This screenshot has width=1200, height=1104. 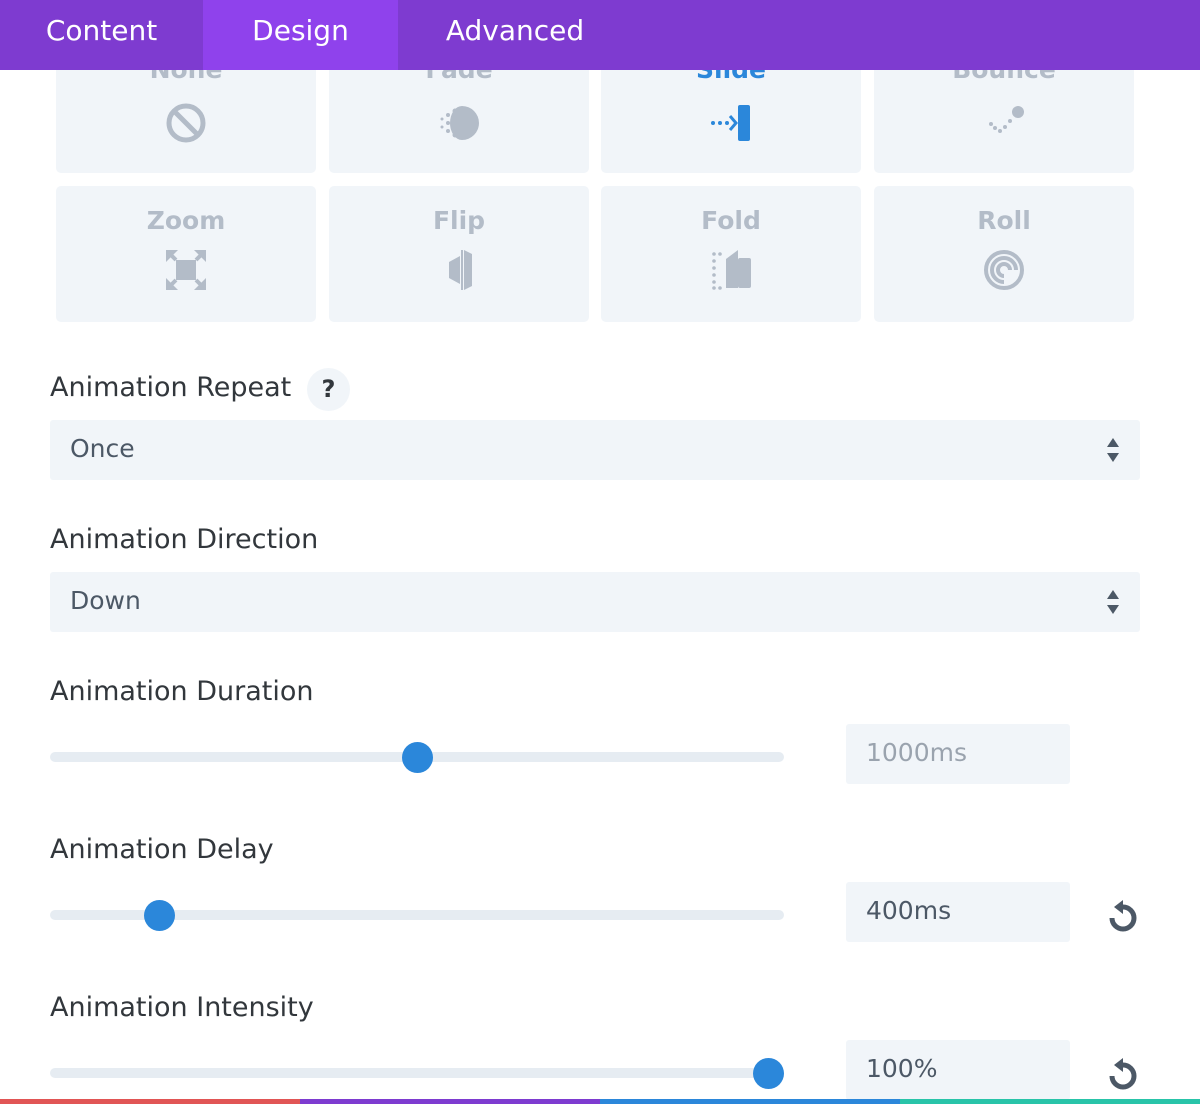 I want to click on animation-delay-input: 400ms, so click(x=958, y=912).